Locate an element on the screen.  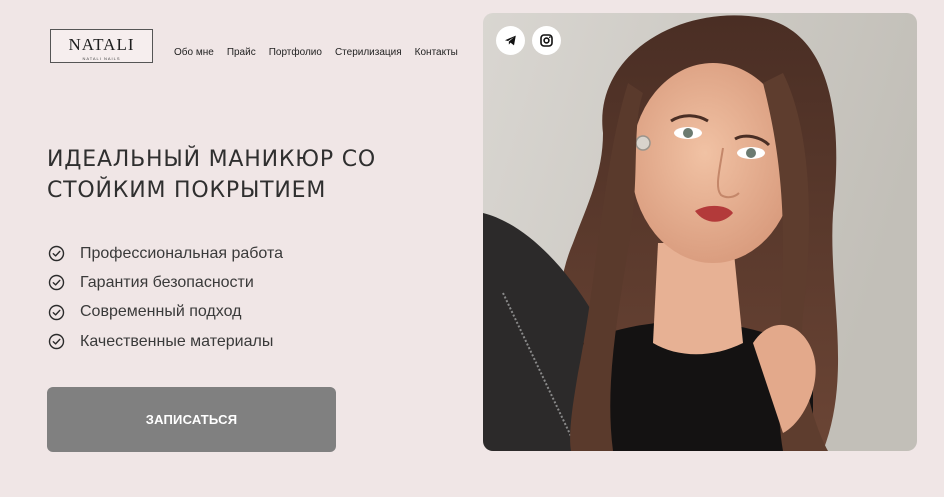
book-appointment-button: ЗАПИСАТЬСЯ is located at coordinates (191, 419).